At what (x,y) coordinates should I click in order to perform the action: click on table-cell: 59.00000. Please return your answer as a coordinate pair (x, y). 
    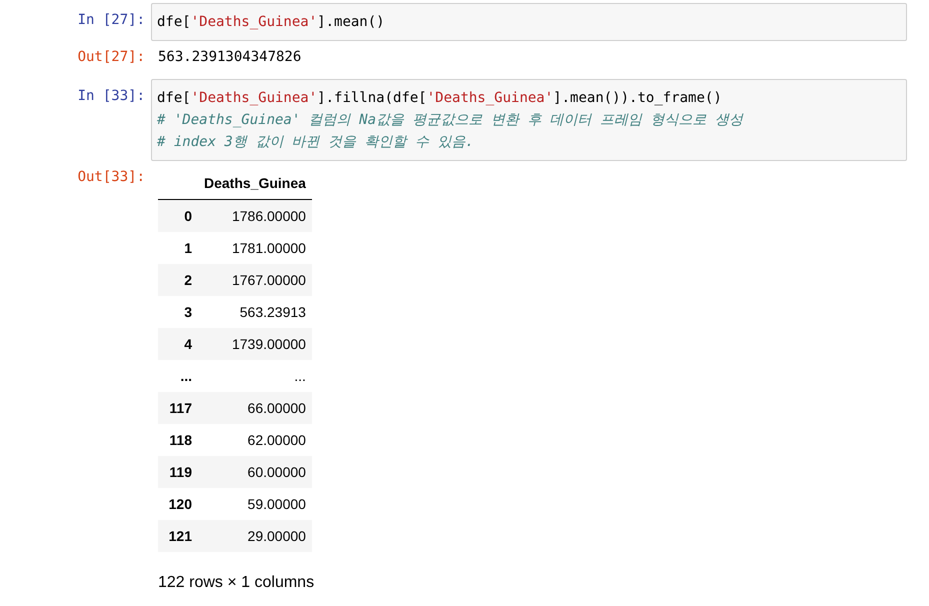
    Looking at the image, I should click on (255, 504).